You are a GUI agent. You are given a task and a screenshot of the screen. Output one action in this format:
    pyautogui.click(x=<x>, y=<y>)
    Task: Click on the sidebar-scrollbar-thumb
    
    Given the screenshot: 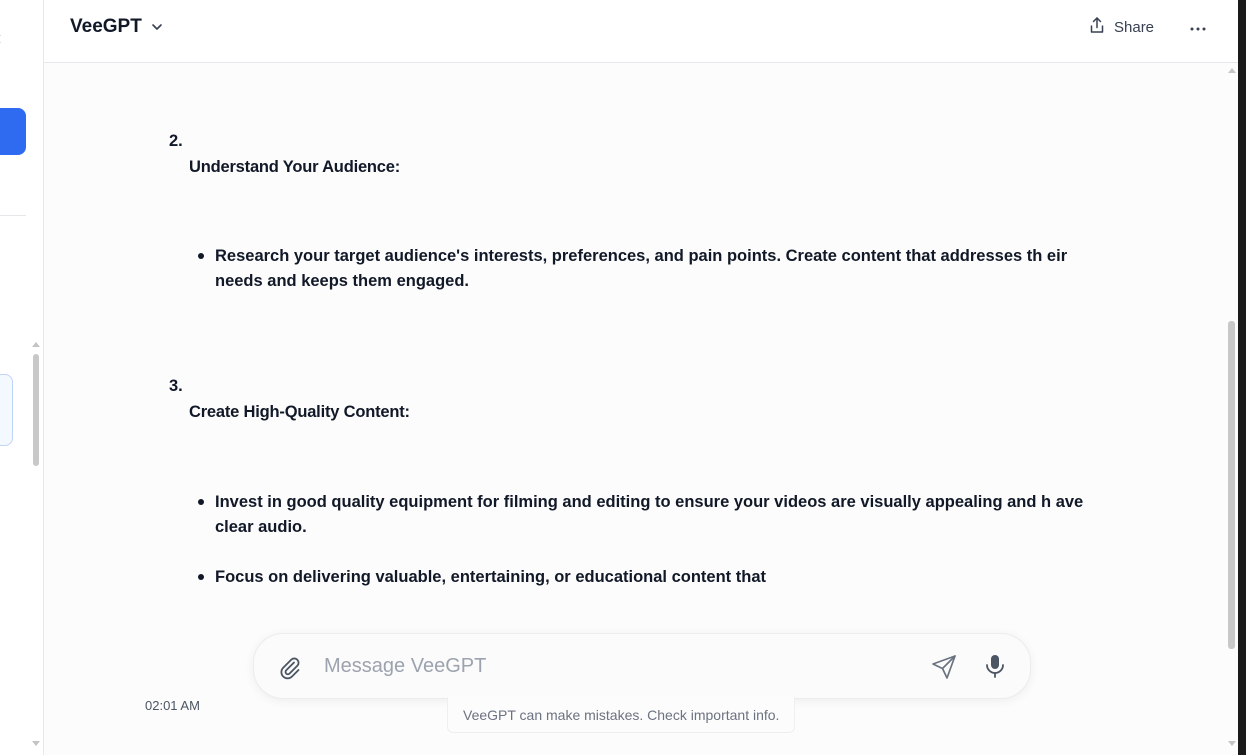 What is the action you would take?
    pyautogui.click(x=36, y=410)
    